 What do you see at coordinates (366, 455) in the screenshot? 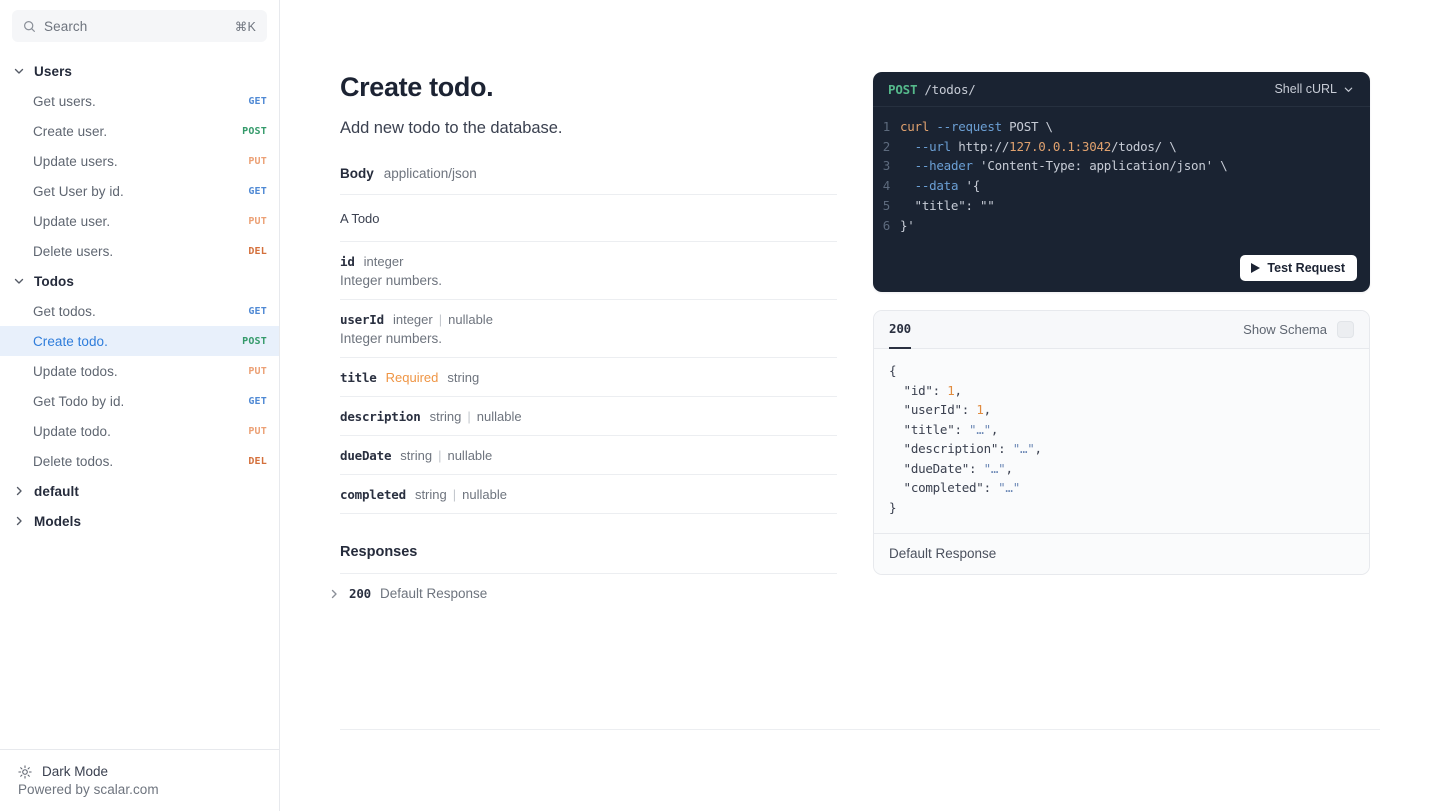
I see `property-name: dueDate` at bounding box center [366, 455].